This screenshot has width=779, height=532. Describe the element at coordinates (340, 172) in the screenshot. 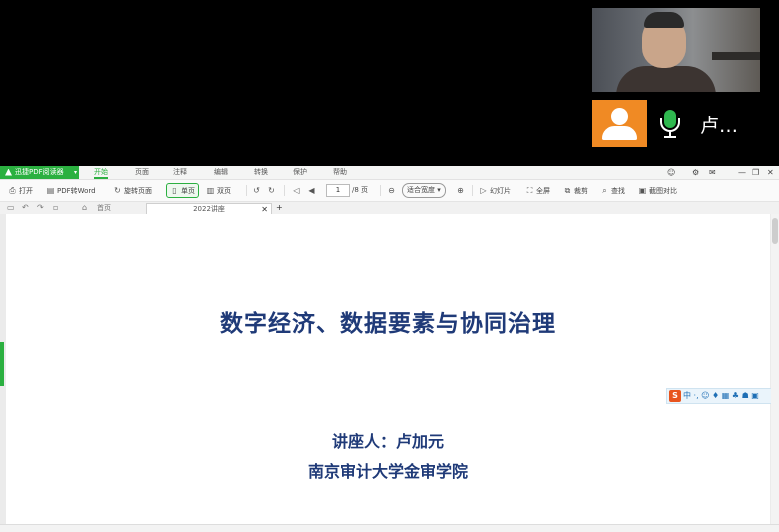

I see `menu-help: 帮助` at that location.